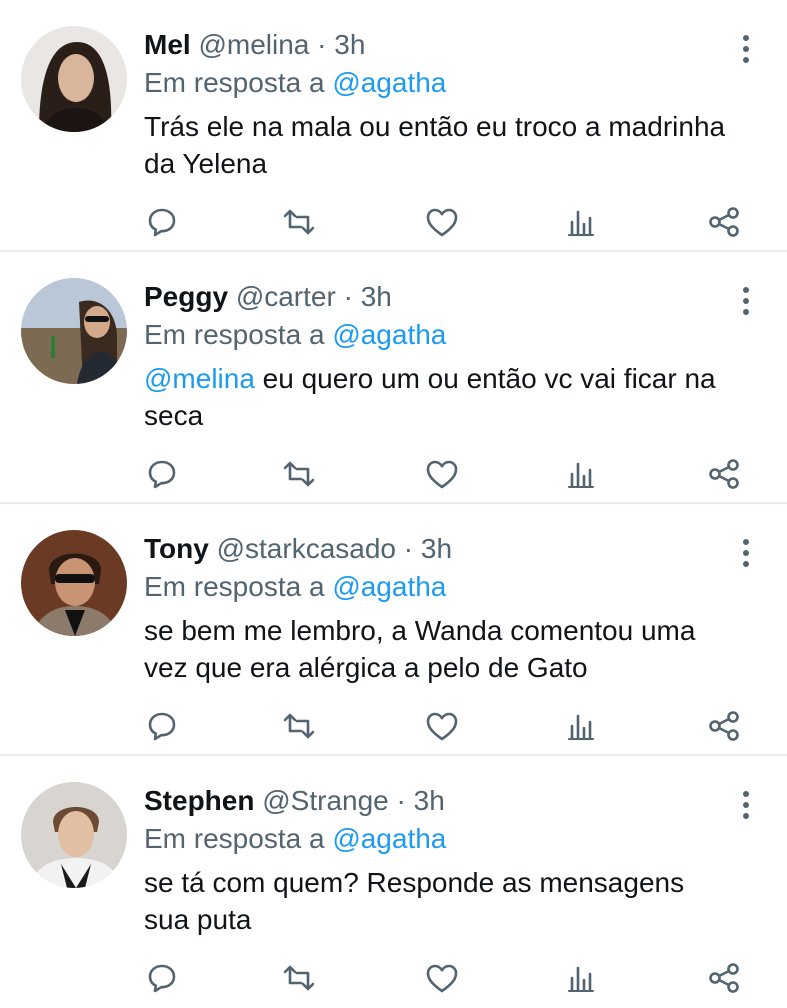 The height and width of the screenshot is (1008, 787). I want to click on author-handle: @starkcasado, so click(306, 548).